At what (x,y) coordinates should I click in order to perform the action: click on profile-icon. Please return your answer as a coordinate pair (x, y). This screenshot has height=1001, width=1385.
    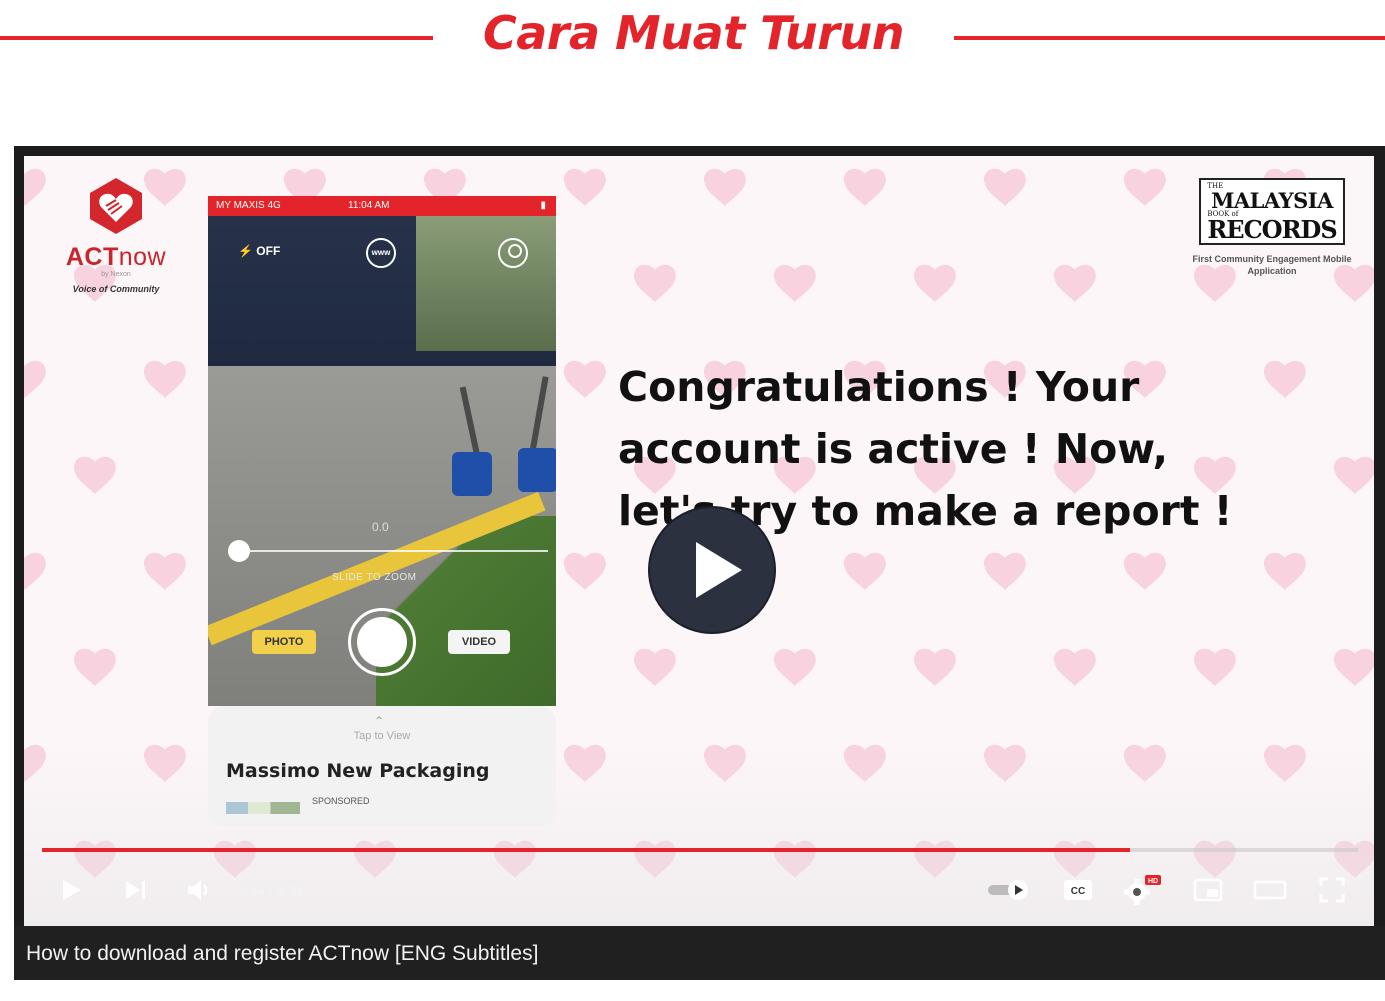
    Looking at the image, I should click on (513, 253).